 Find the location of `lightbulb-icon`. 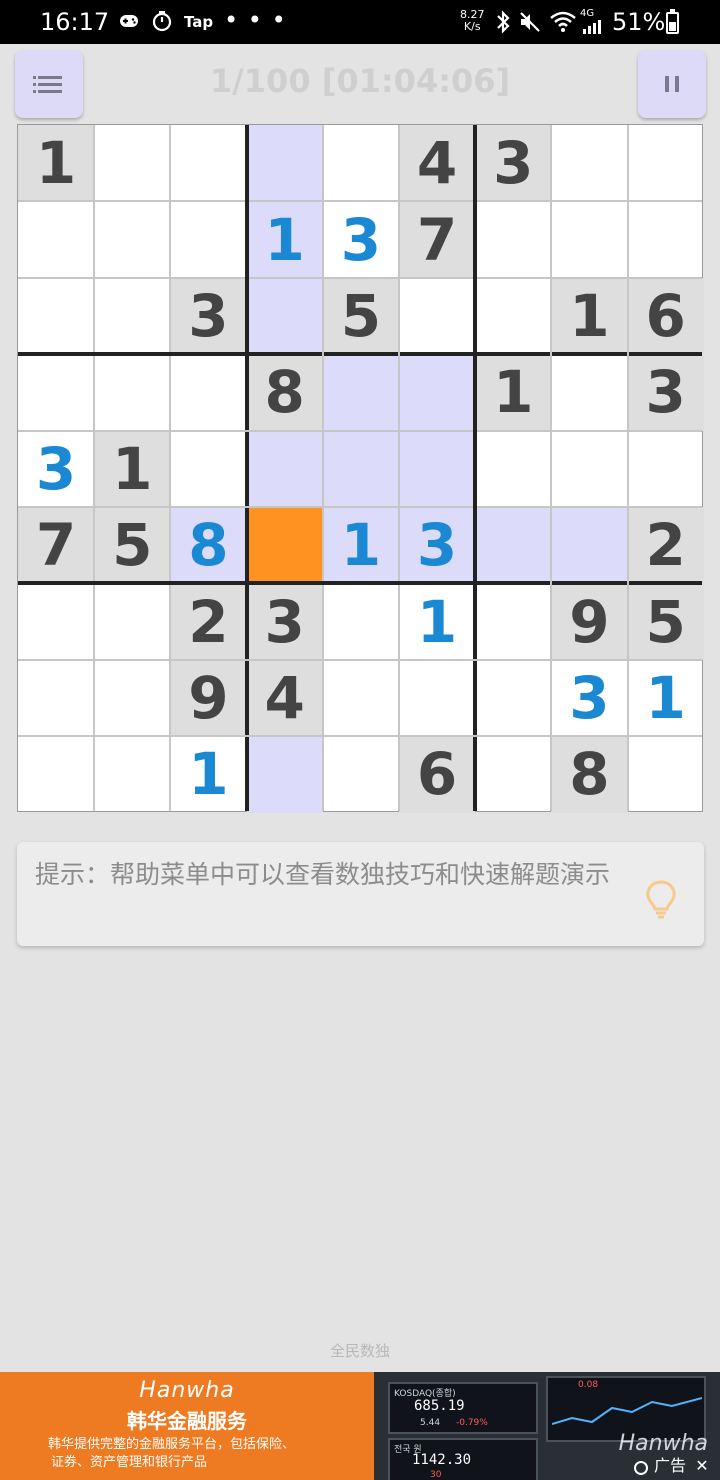

lightbulb-icon is located at coordinates (661, 898).